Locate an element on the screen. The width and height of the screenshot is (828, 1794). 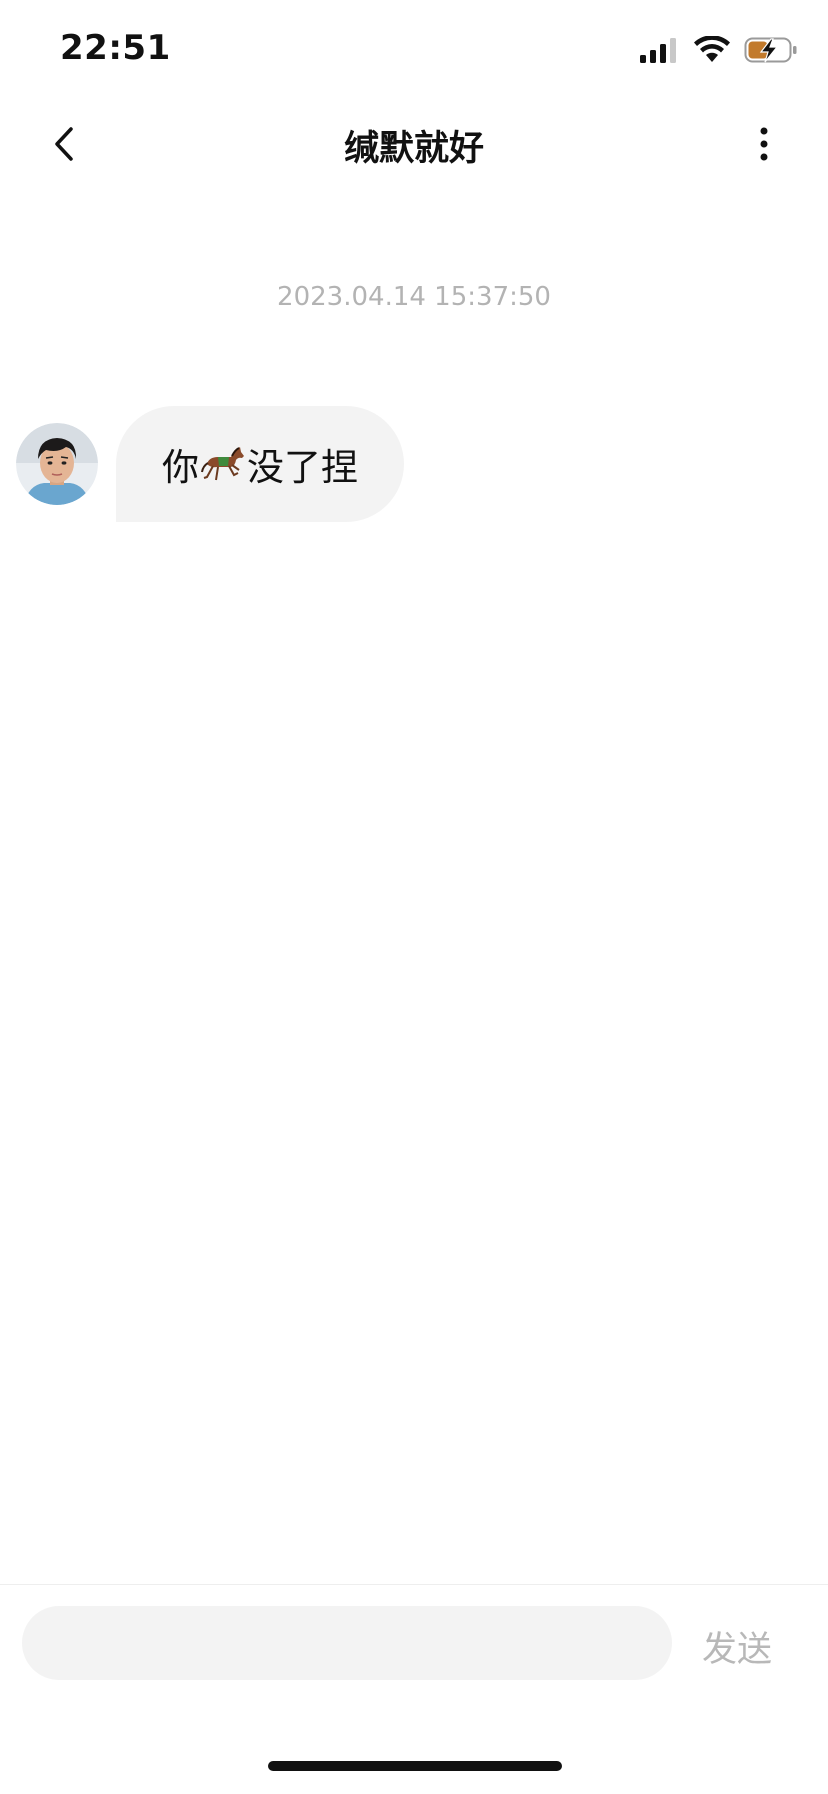
message-bubble: 你 没了捏 is located at coordinates (260, 464).